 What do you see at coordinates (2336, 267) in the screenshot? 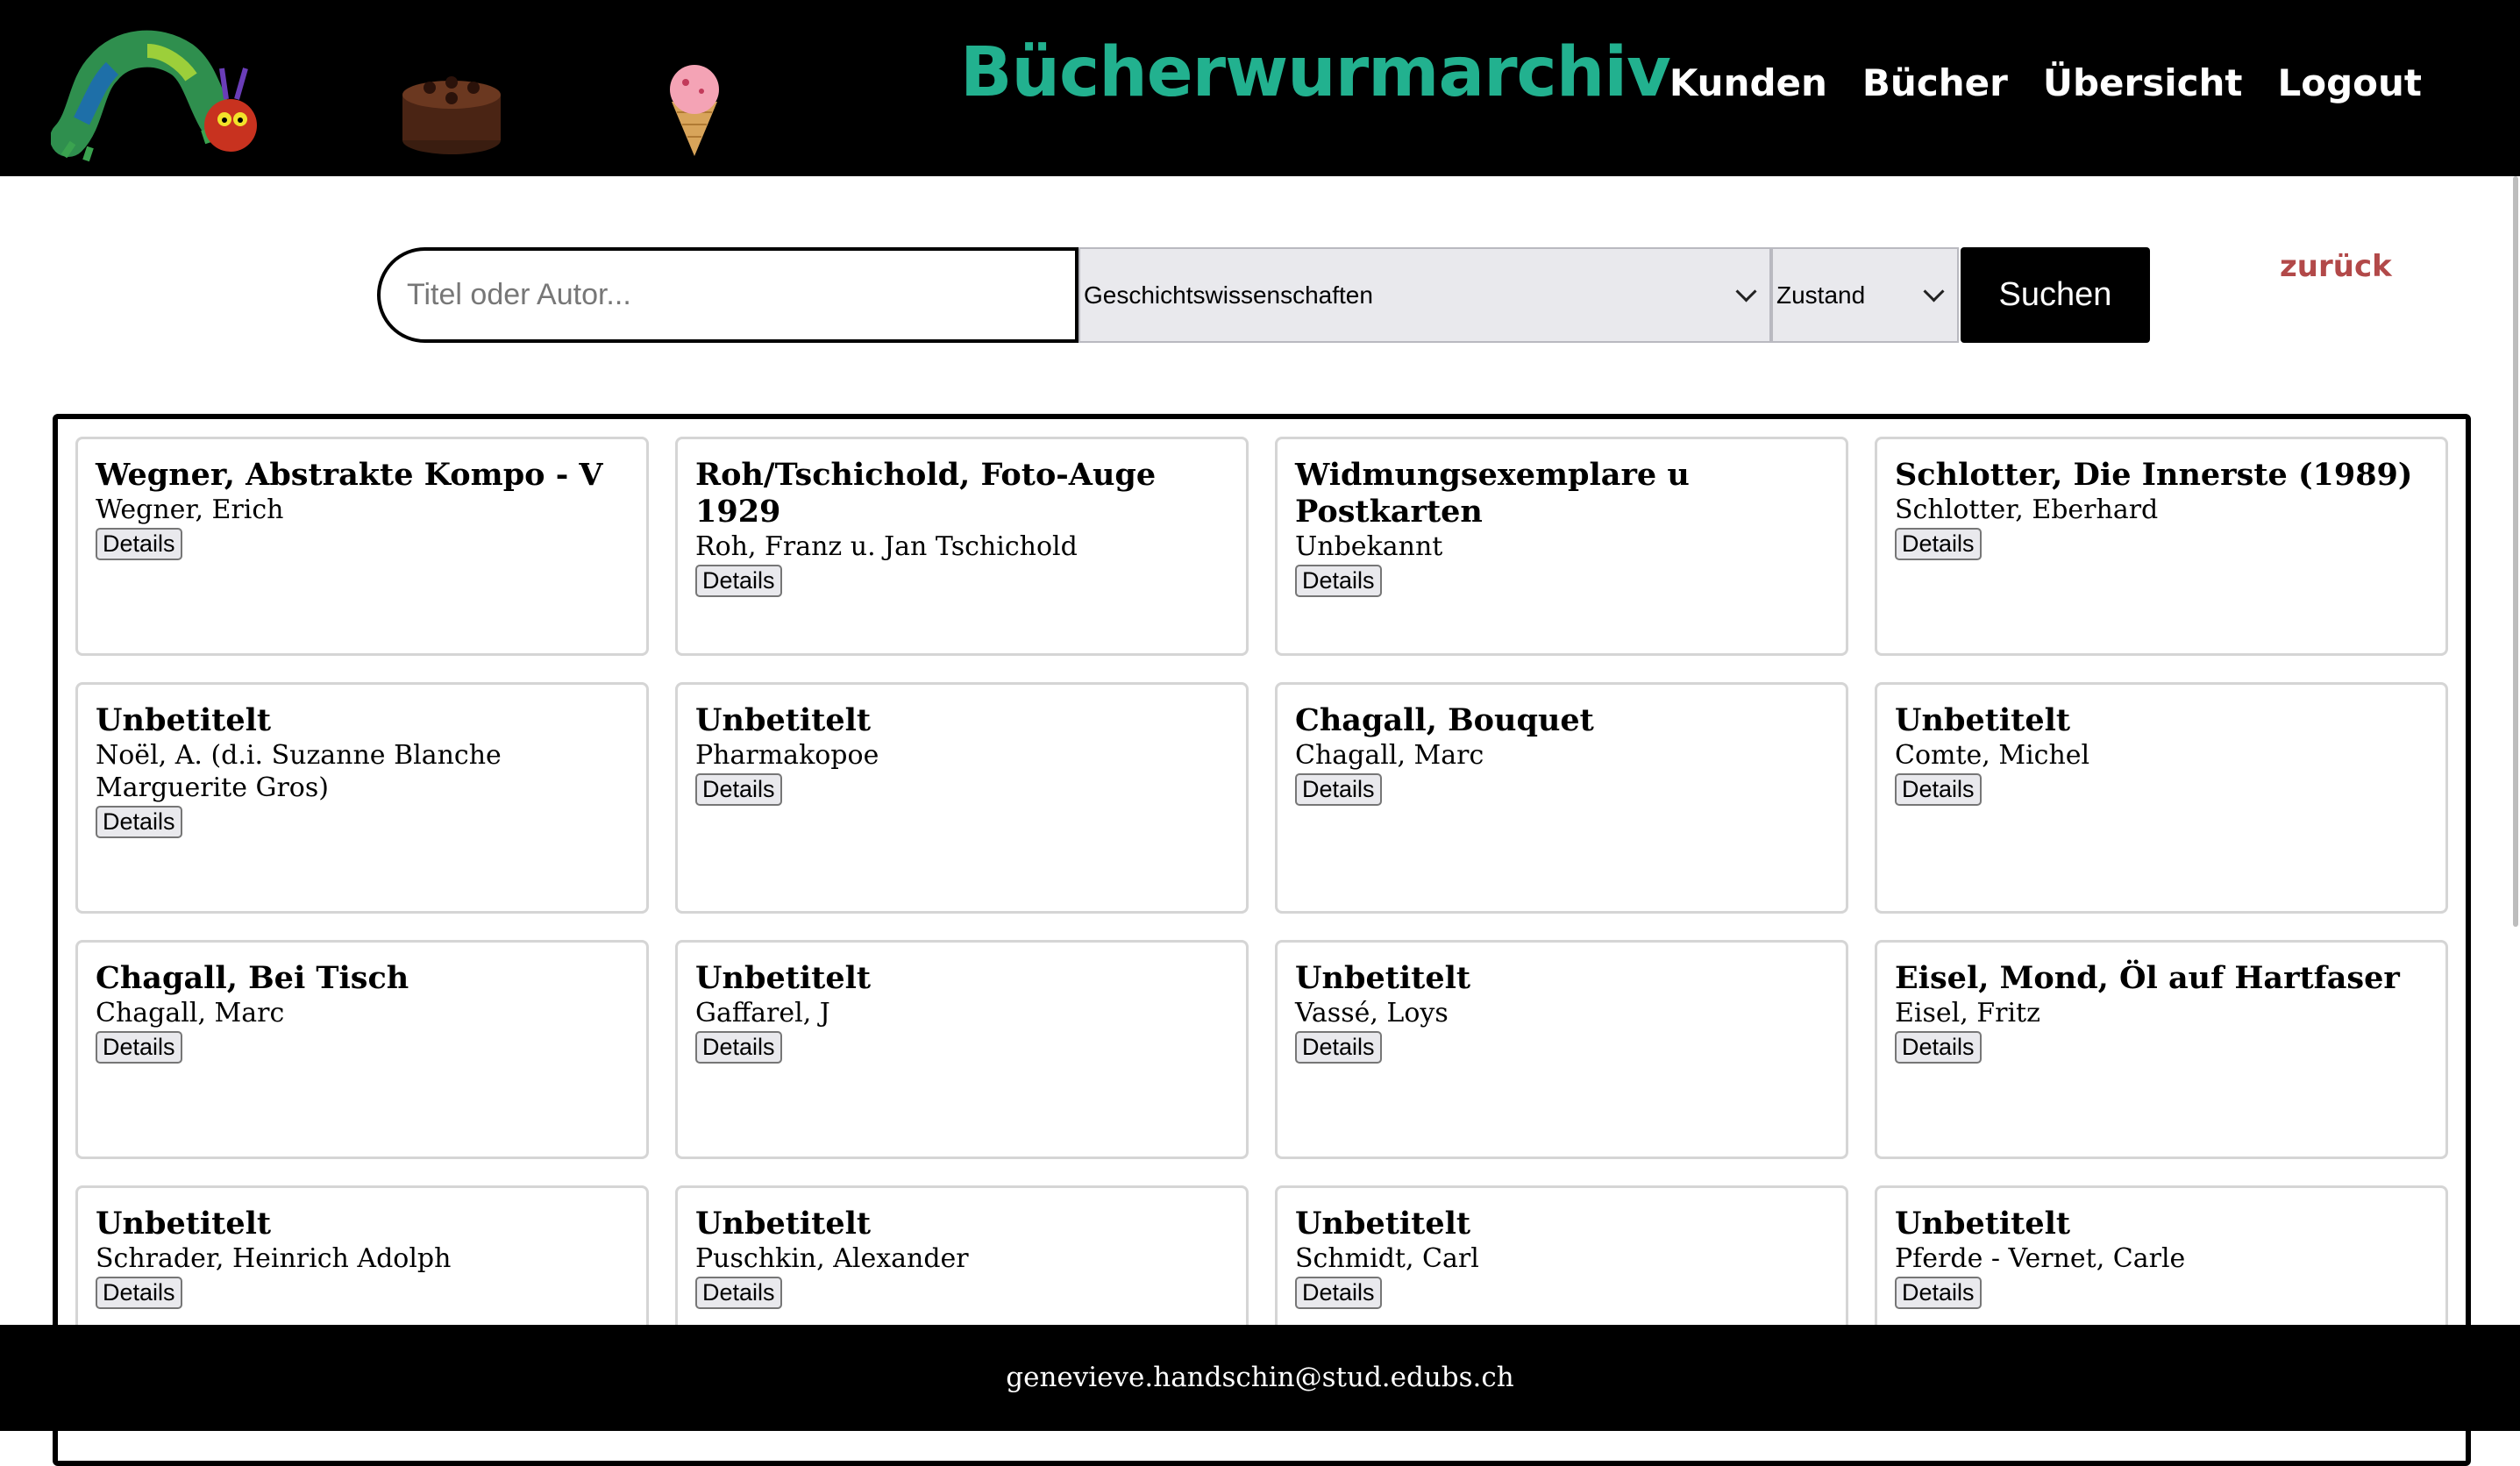
I see `back-link: zurück` at bounding box center [2336, 267].